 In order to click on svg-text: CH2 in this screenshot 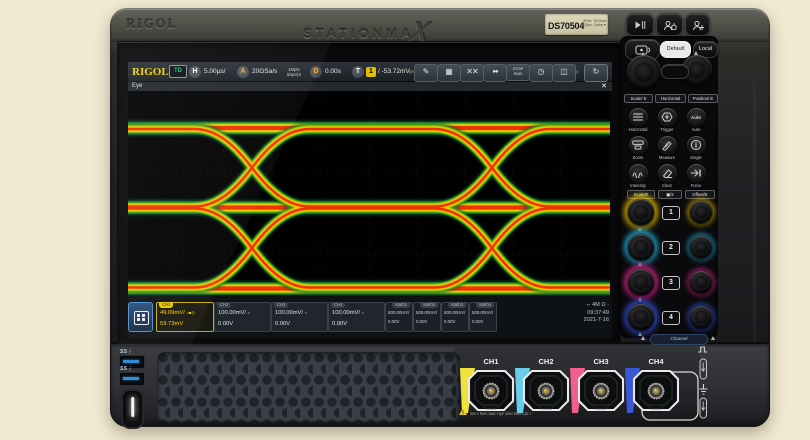, I will do `click(545, 361)`.